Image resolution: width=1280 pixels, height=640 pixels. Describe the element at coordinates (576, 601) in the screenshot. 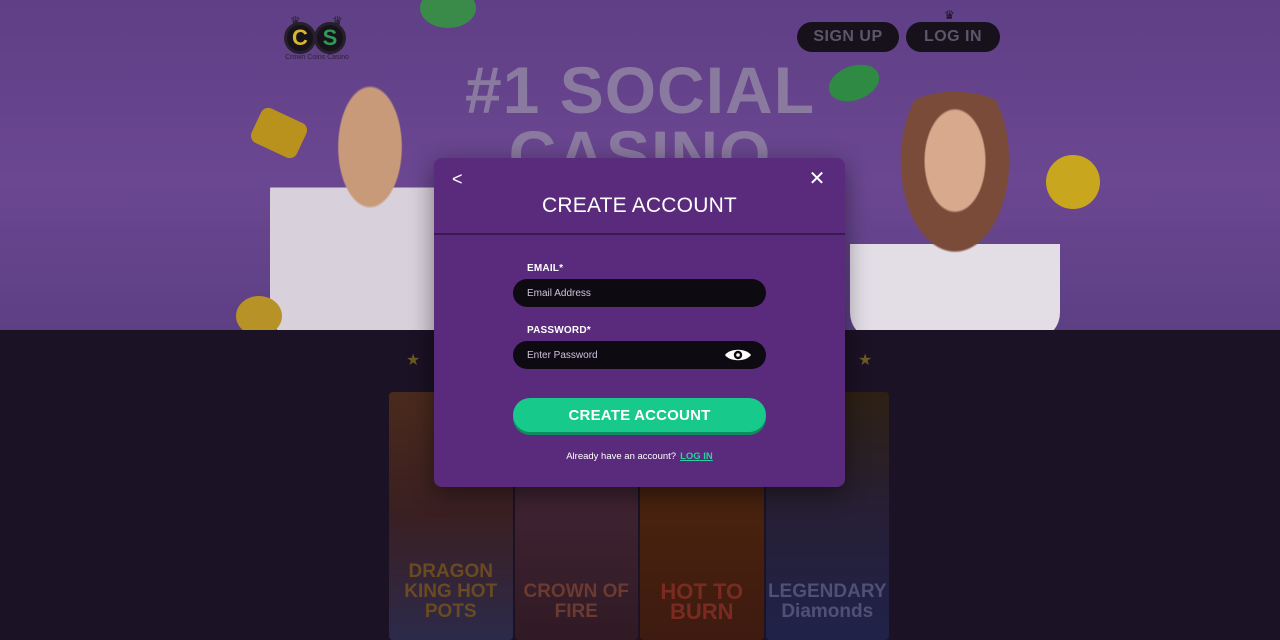

I see `game-title: CROWN OF FIRE` at that location.